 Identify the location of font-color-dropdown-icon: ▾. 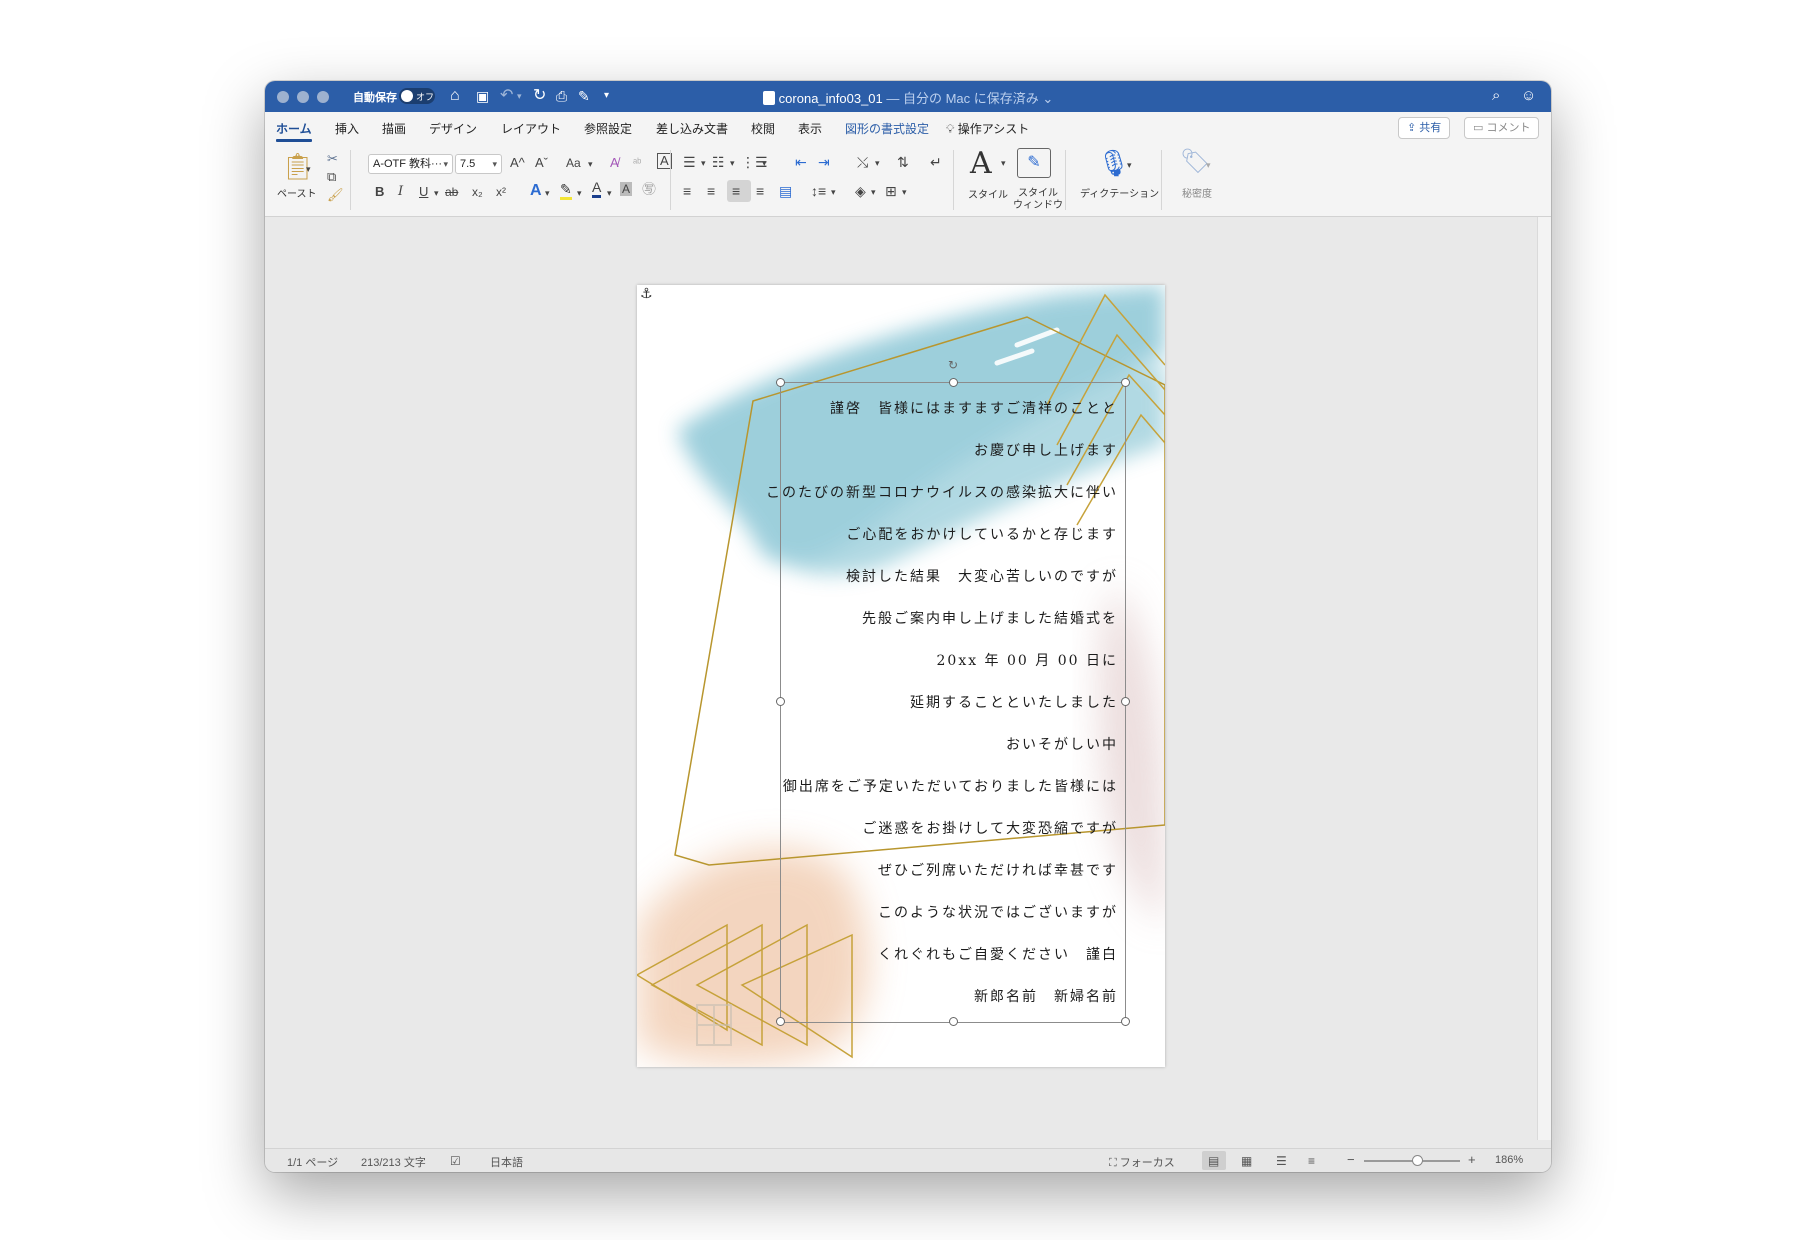
(609, 193).